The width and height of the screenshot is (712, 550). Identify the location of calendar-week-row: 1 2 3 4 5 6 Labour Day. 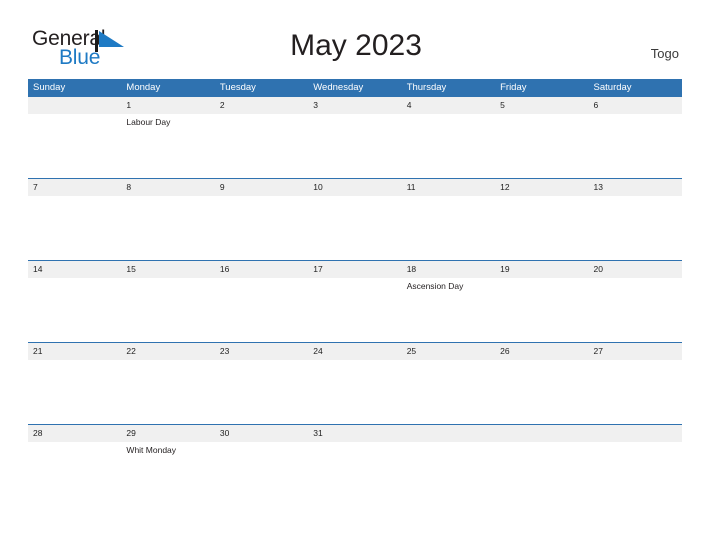
(355, 137).